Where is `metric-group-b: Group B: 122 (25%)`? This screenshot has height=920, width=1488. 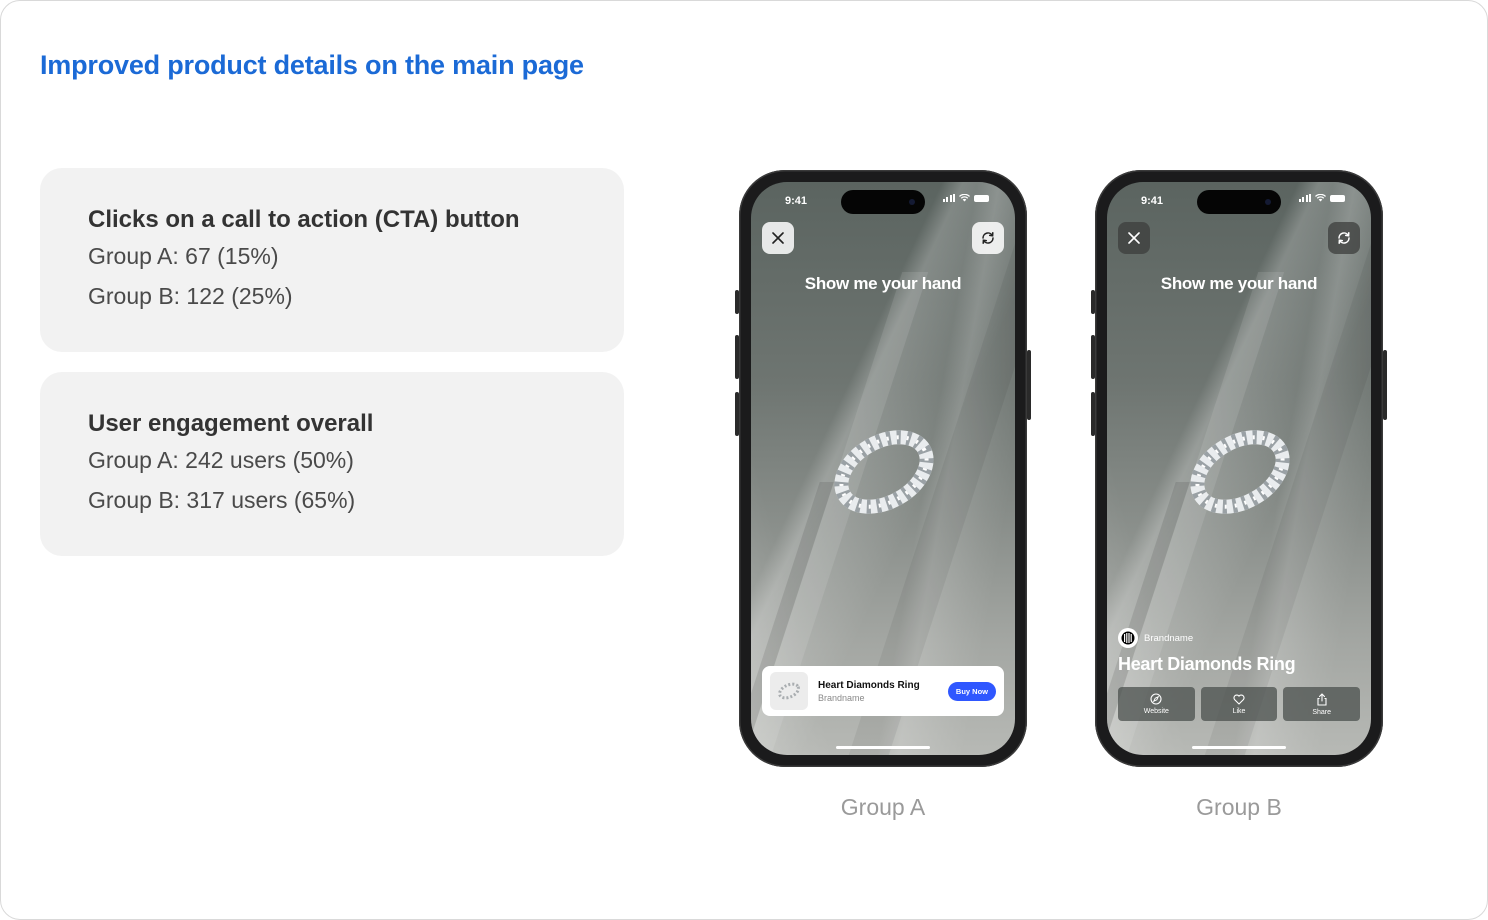
metric-group-b: Group B: 122 (25%) is located at coordinates (190, 296).